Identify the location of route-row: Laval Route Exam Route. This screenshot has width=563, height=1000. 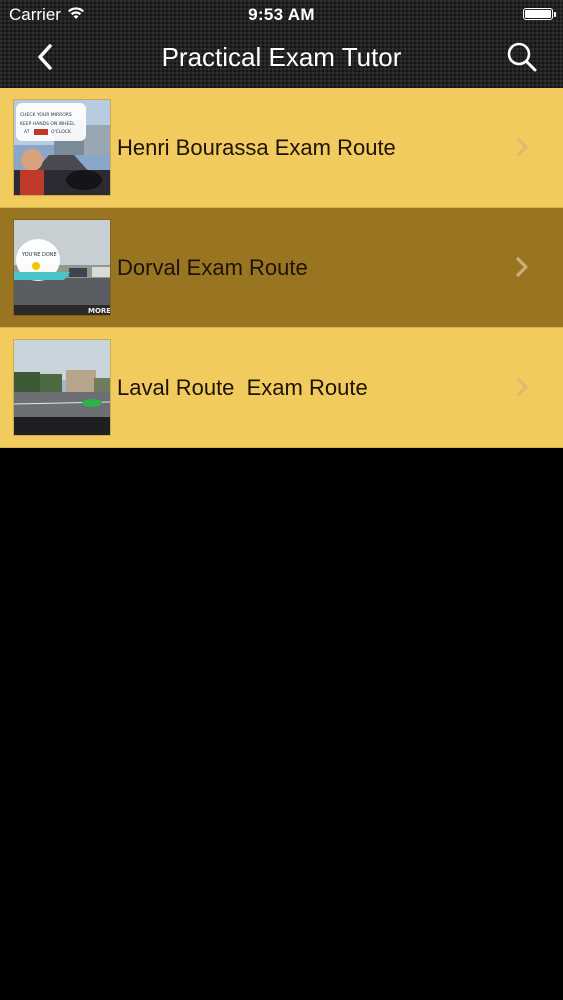
(281, 388).